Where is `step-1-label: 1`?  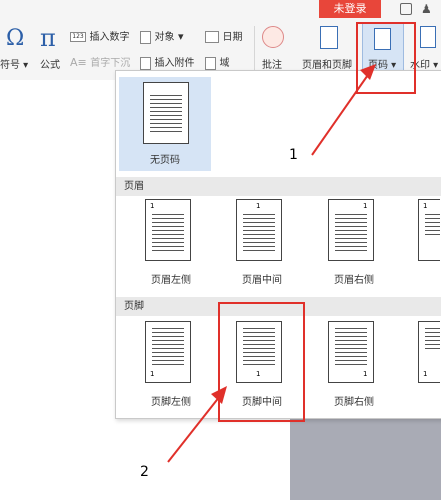
step-1-label: 1 is located at coordinates (293, 155).